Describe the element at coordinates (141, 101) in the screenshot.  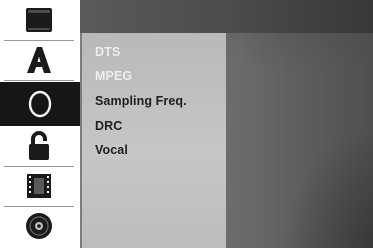
I see `menu-item-sampling-freq: Sampling Freq.` at that location.